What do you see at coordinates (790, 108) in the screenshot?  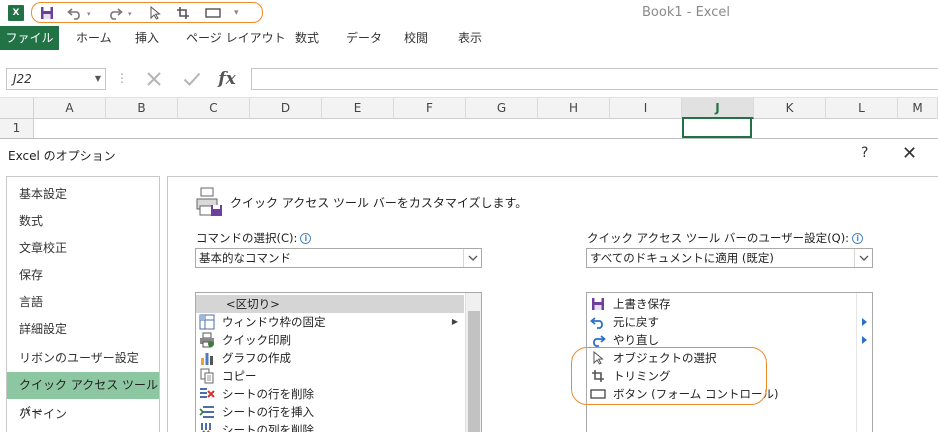 I see `column-header-k: K` at bounding box center [790, 108].